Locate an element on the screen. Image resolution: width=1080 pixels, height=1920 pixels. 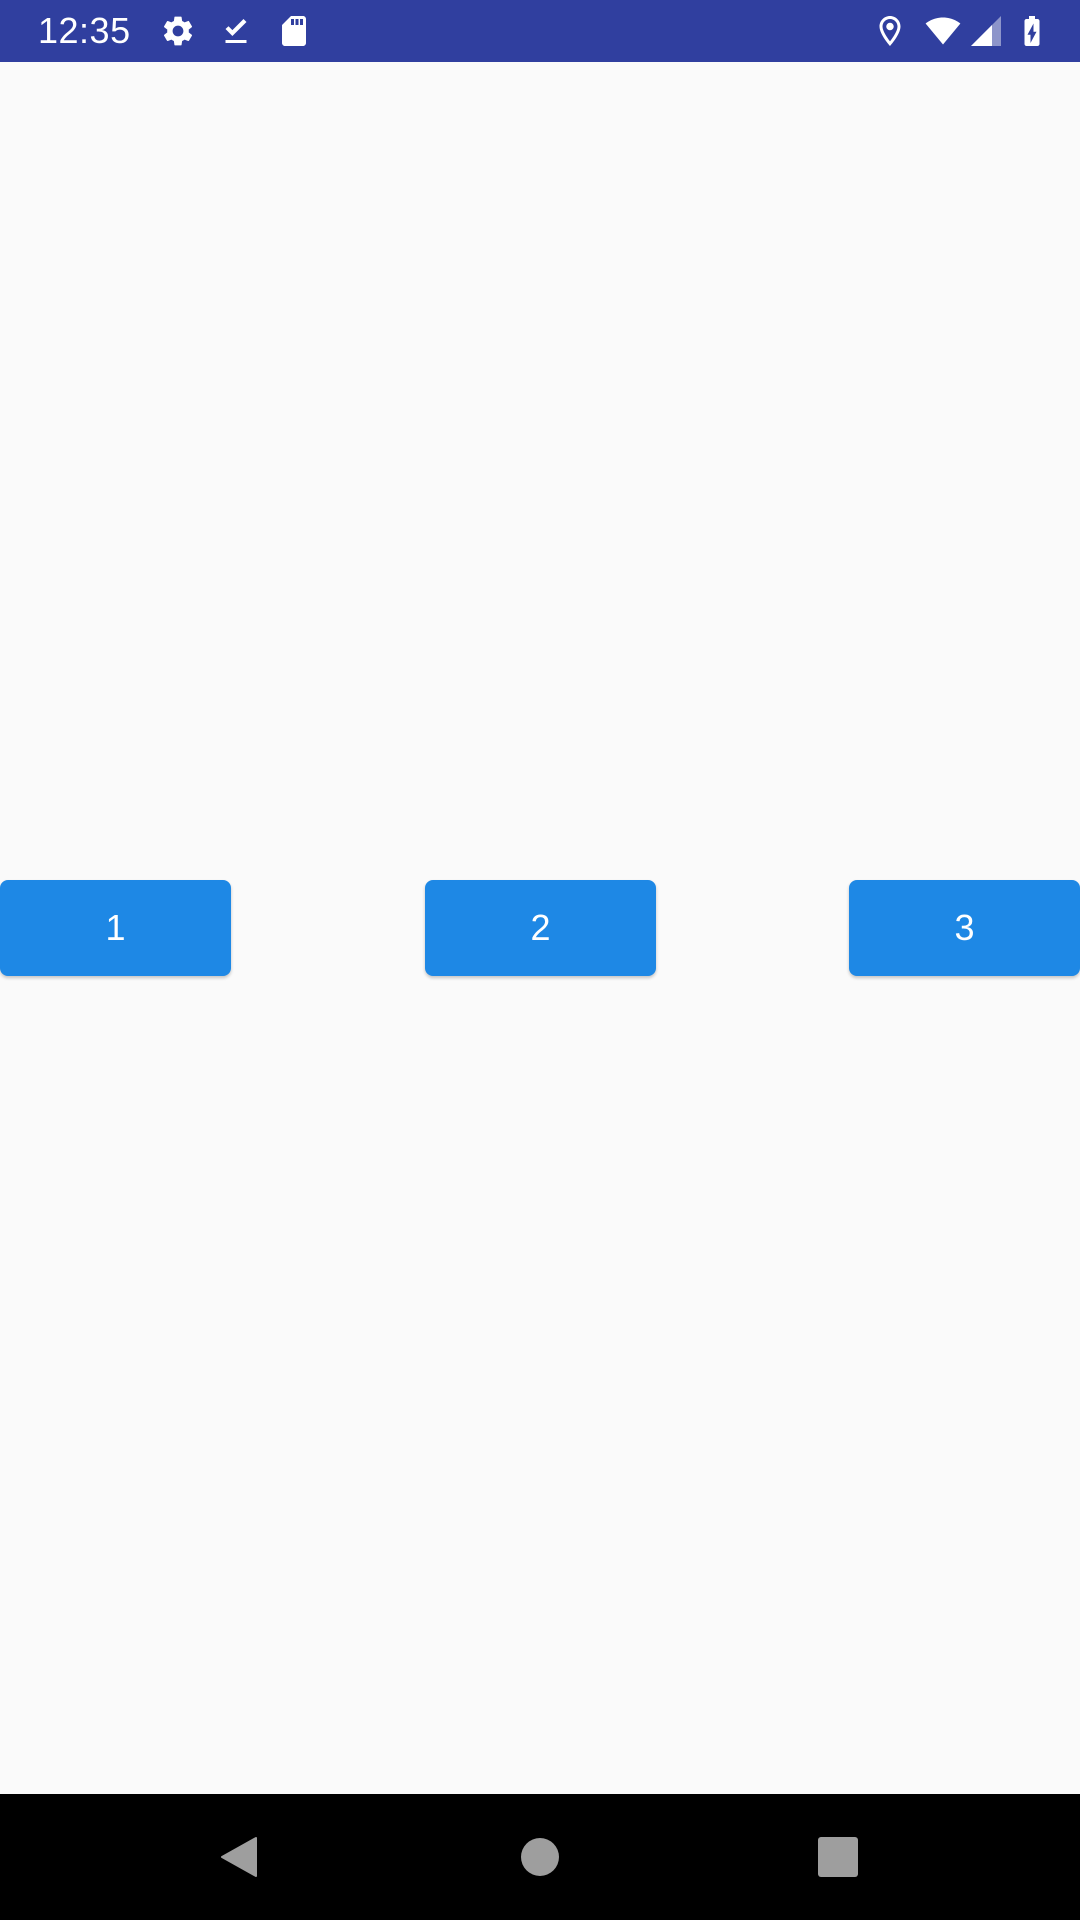
location-icon is located at coordinates (890, 31).